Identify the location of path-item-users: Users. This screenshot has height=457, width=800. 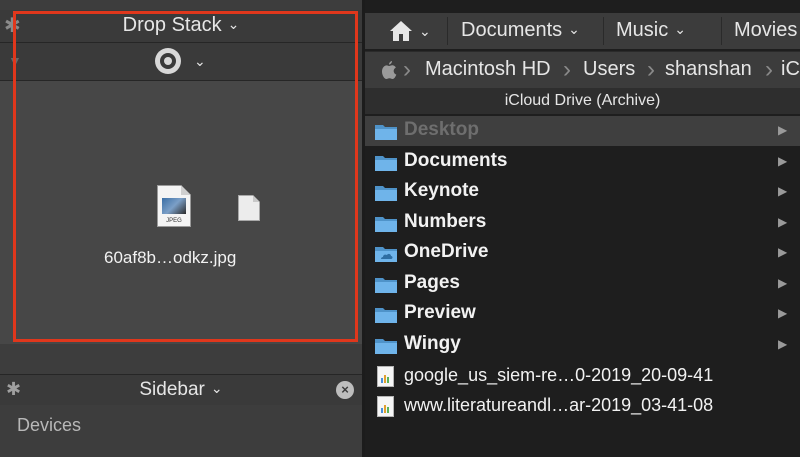
(609, 69).